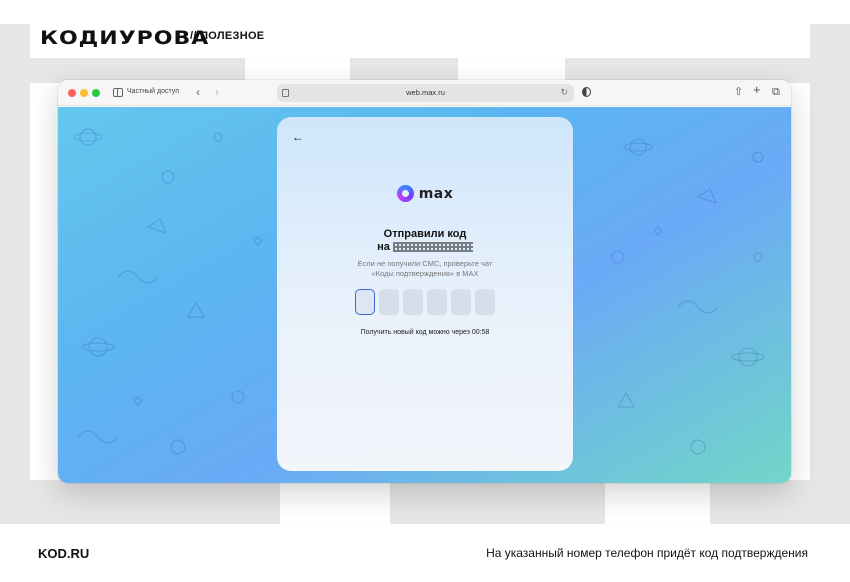 The width and height of the screenshot is (850, 582). Describe the element at coordinates (405, 193) in the screenshot. I see `max-logo-icon` at that location.